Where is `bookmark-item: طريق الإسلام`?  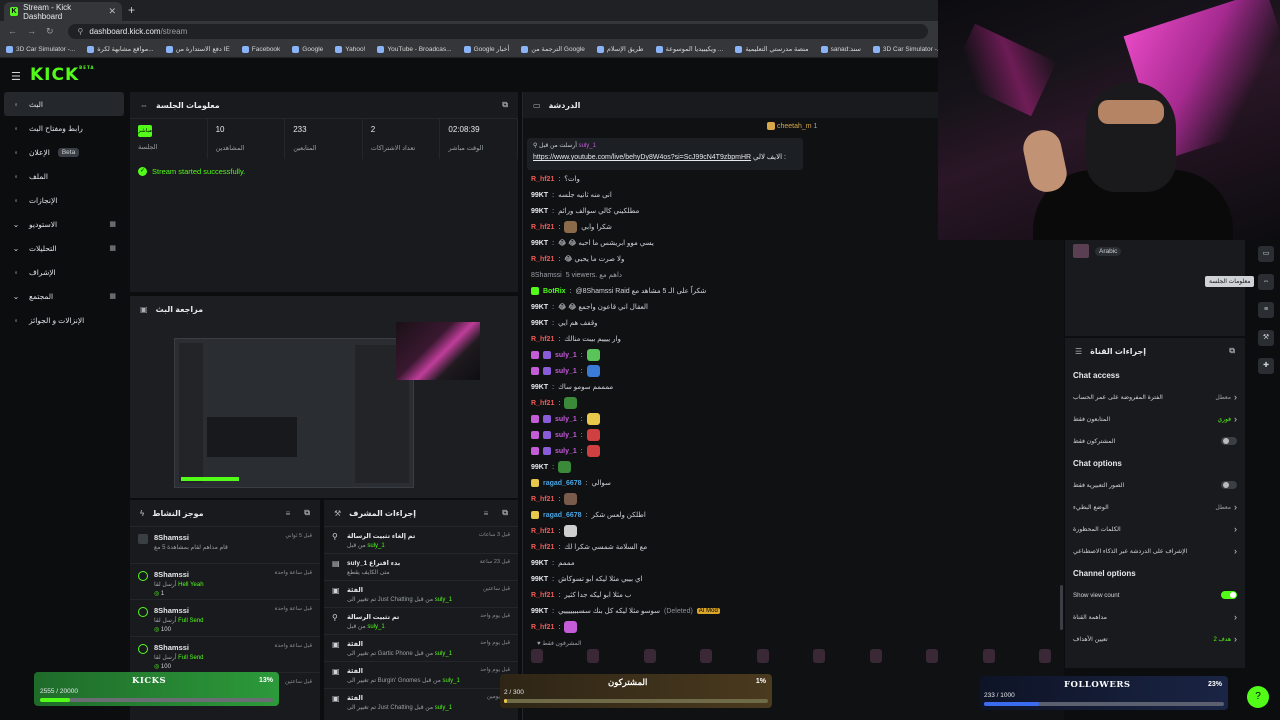 bookmark-item: طريق الإسلام is located at coordinates (620, 49).